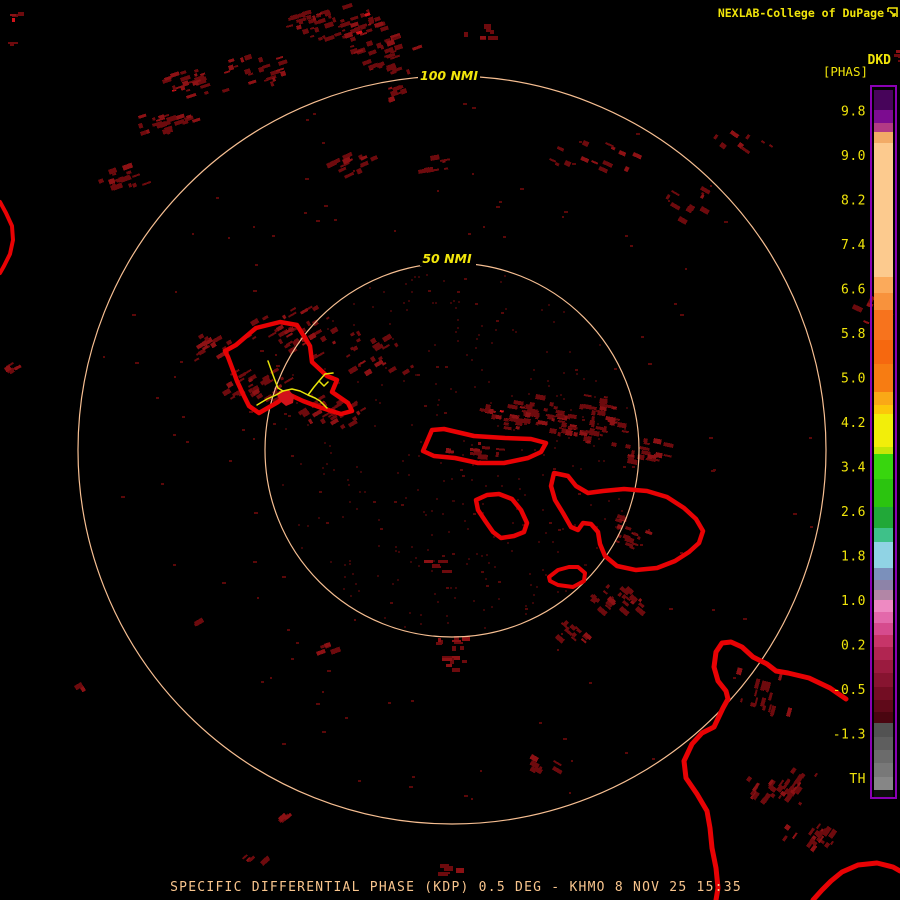 Image resolution: width=900 pixels, height=900 pixels. I want to click on road-branch, so click(323, 383).